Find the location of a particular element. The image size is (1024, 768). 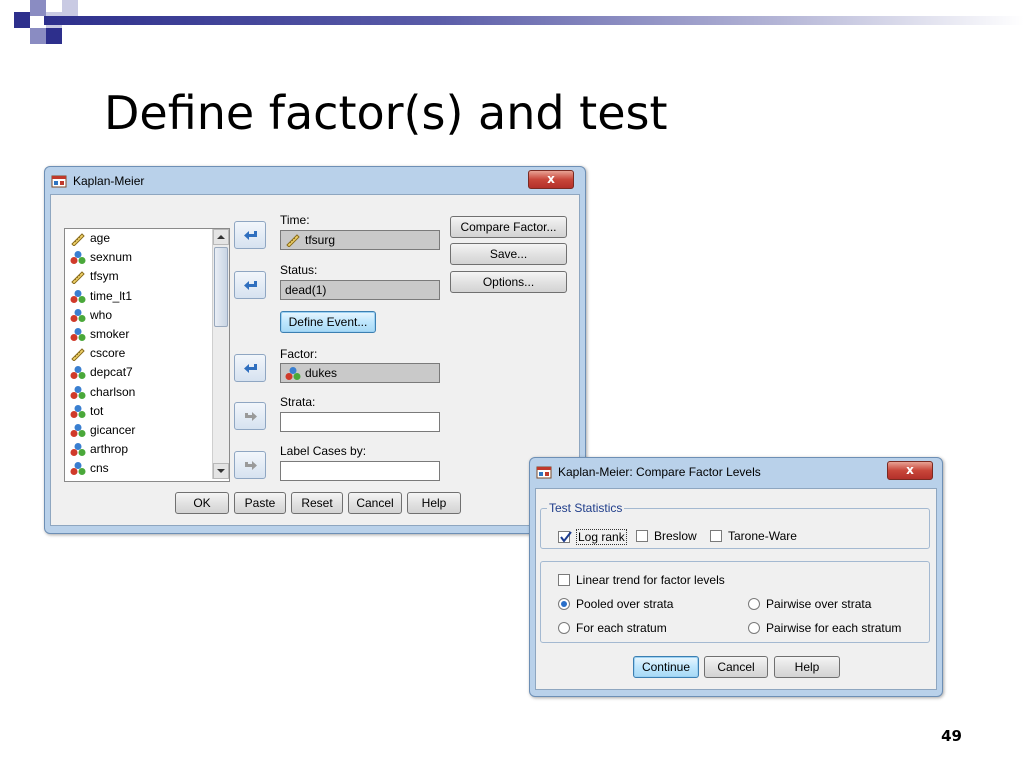

move-to-label-cases-button is located at coordinates (250, 465).